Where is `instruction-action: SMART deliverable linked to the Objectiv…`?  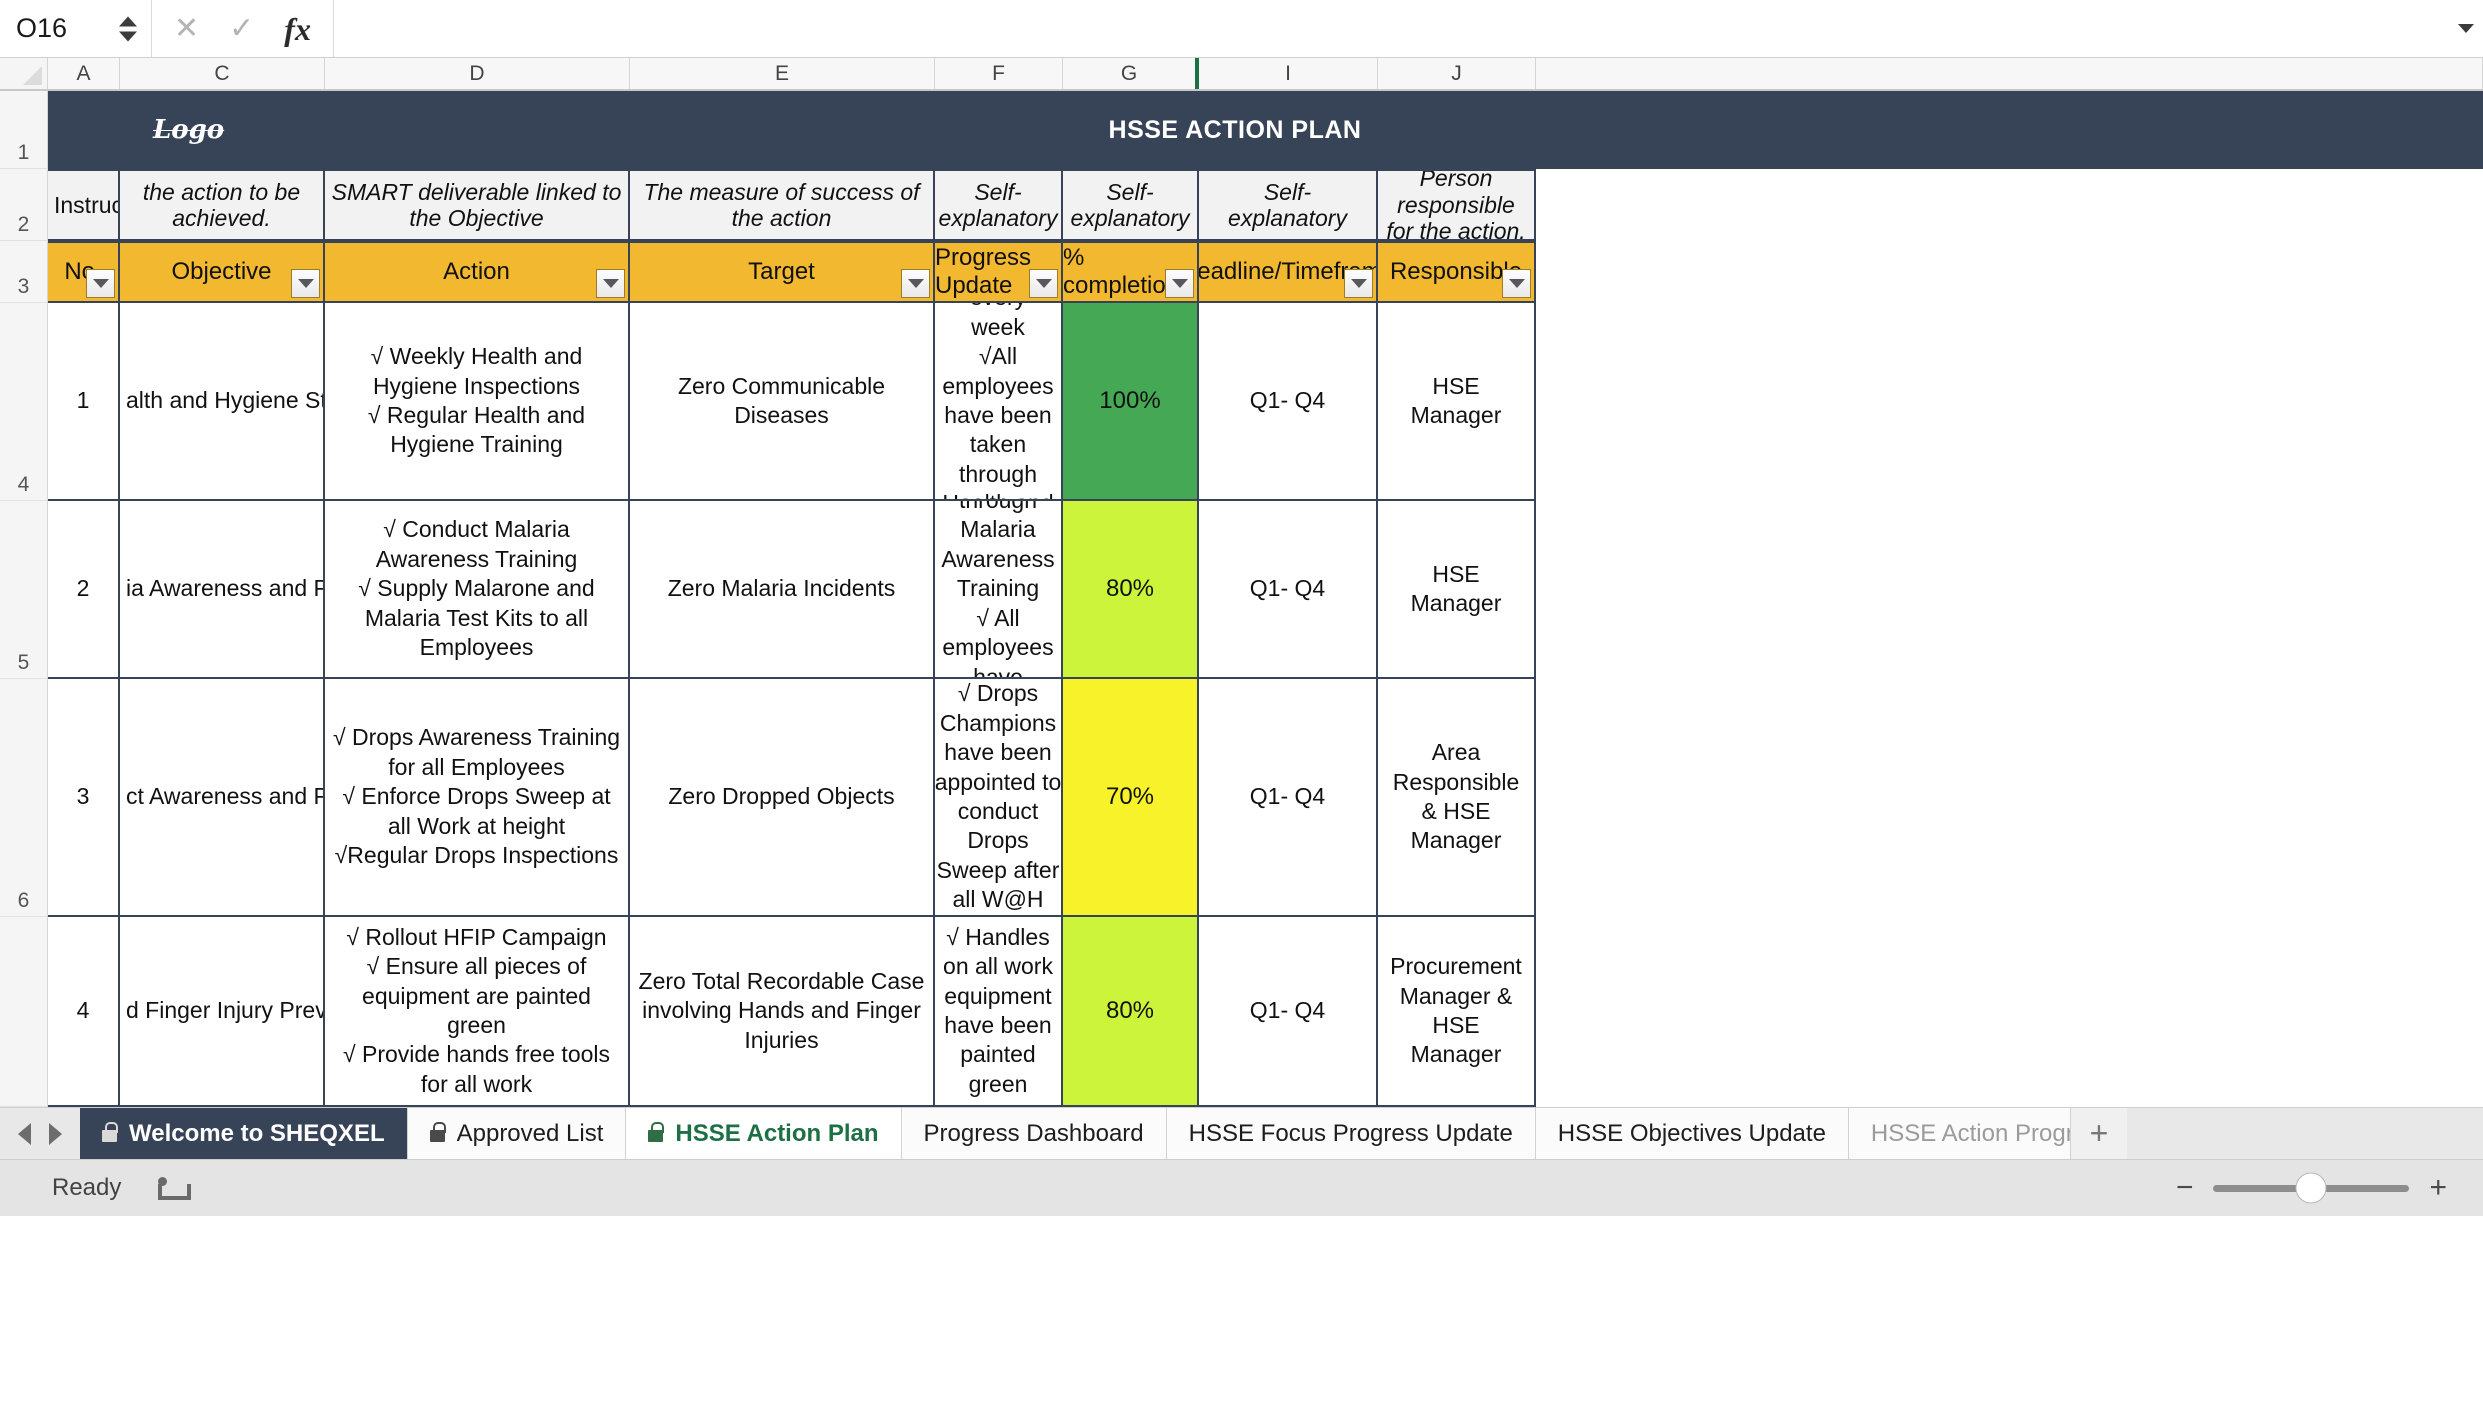 instruction-action: SMART deliverable linked to the Objectiv… is located at coordinates (477, 205).